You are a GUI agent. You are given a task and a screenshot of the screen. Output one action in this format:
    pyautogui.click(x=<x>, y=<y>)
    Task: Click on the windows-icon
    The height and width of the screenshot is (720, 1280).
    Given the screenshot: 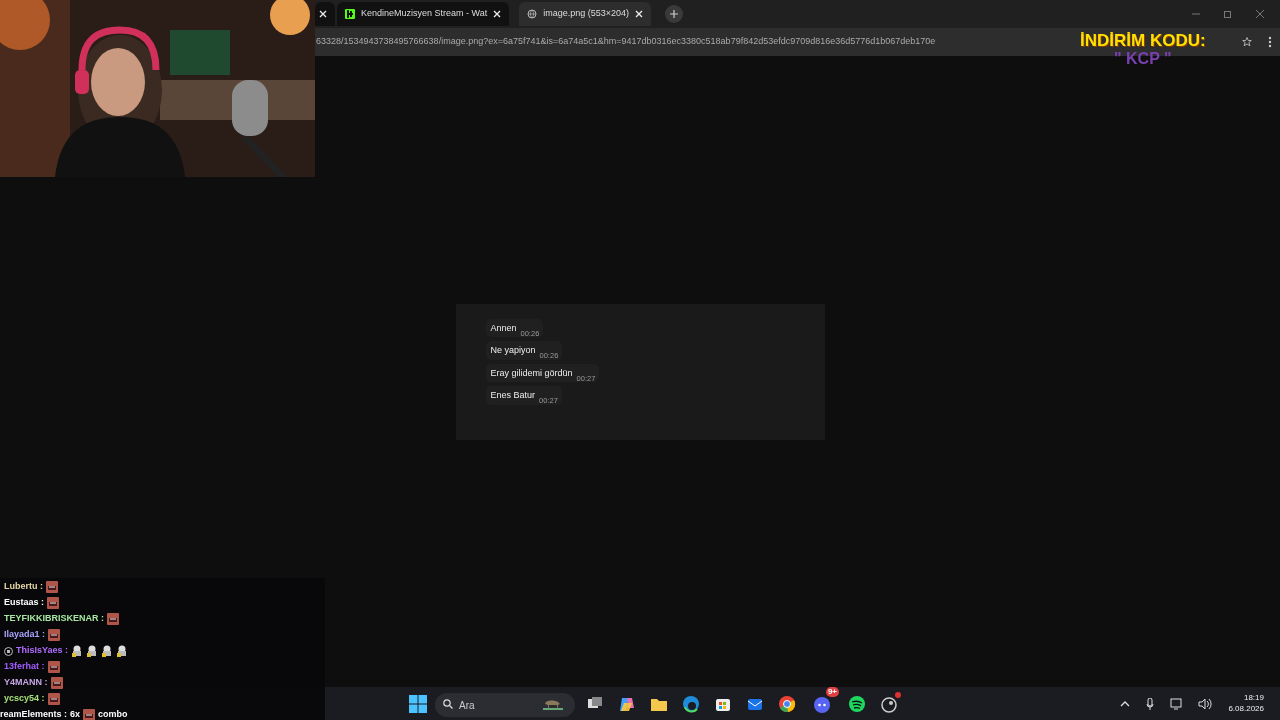 What is the action you would take?
    pyautogui.click(x=418, y=703)
    